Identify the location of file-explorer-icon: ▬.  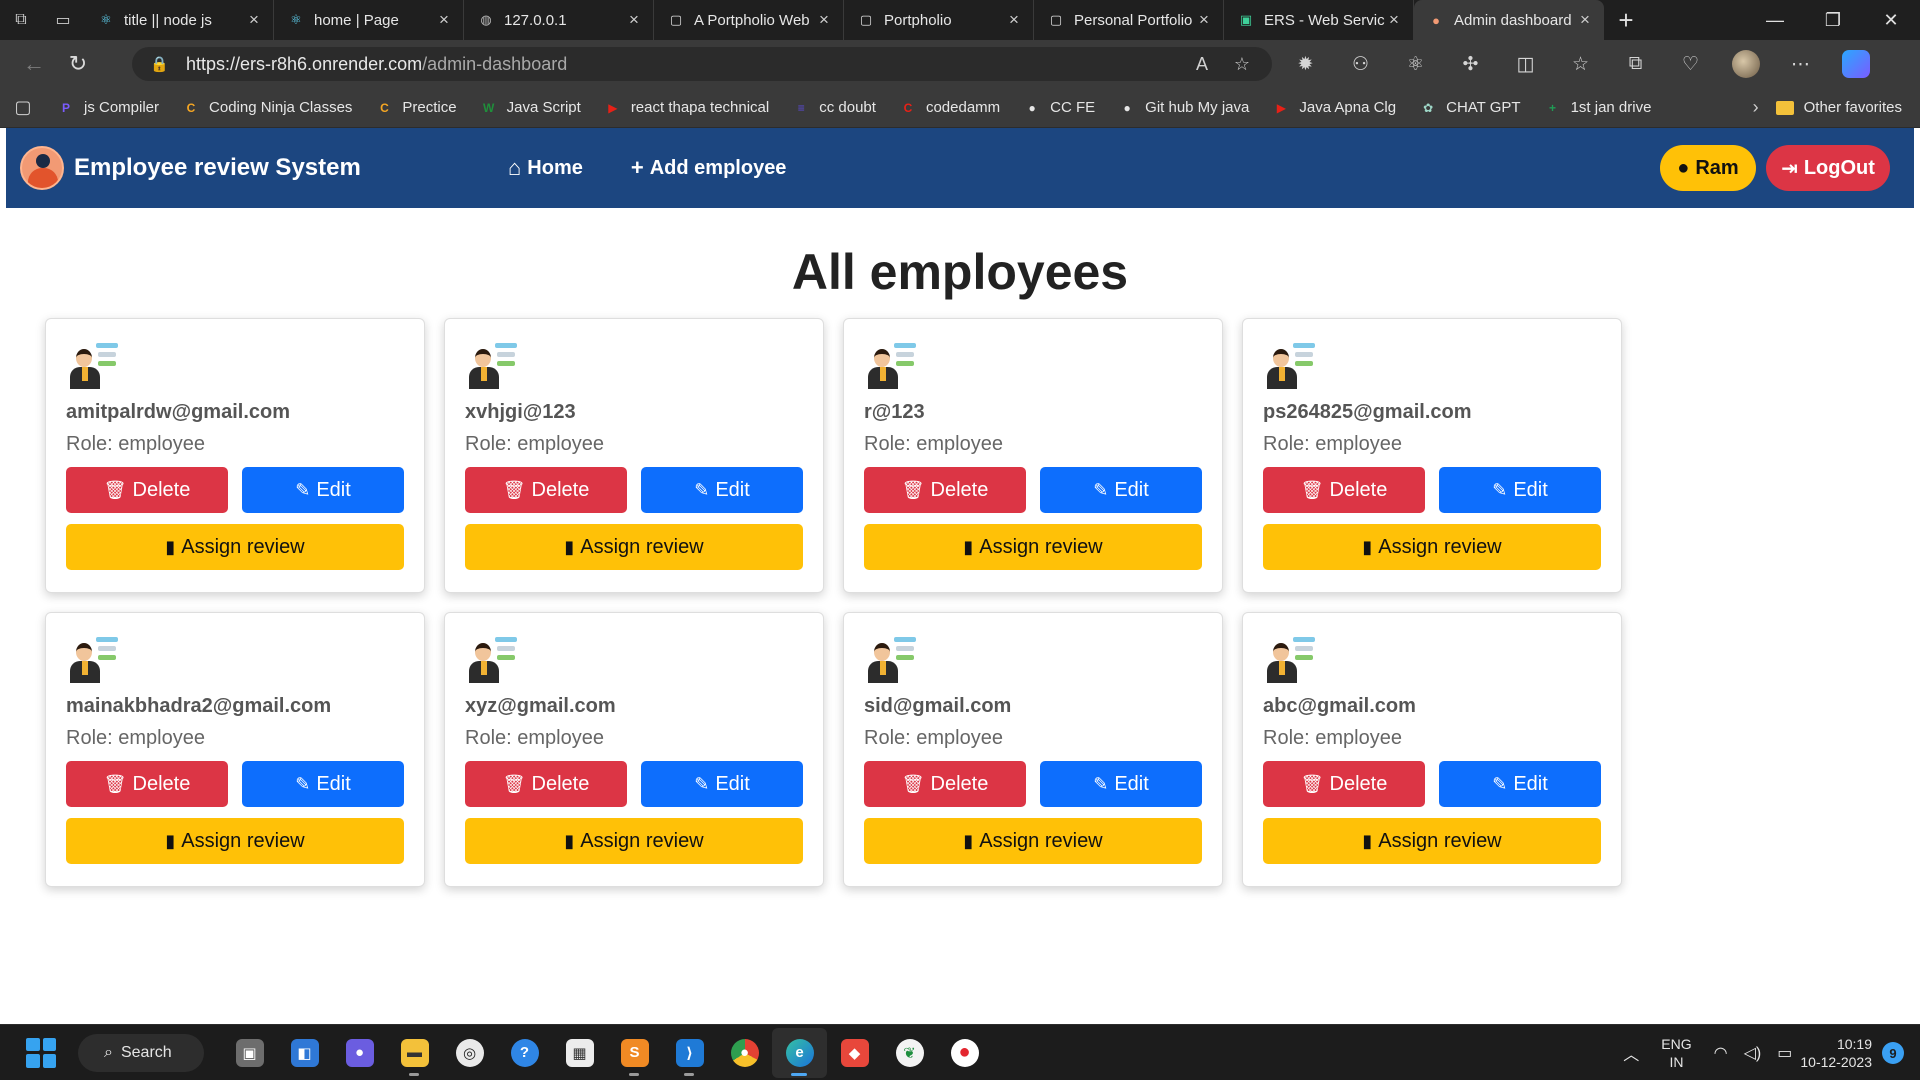
(414, 1053).